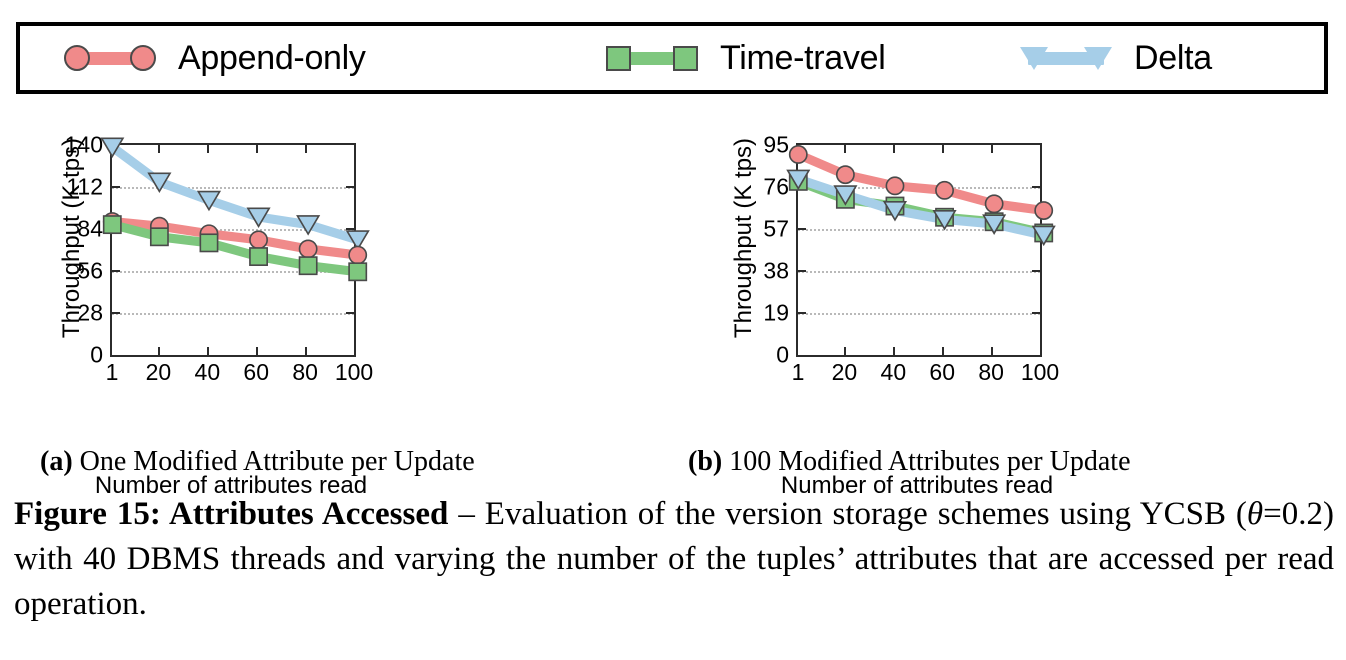 This screenshot has width=1346, height=660. I want to click on subcaption-a-text: One Modified Attribute per Update, so click(273, 461).